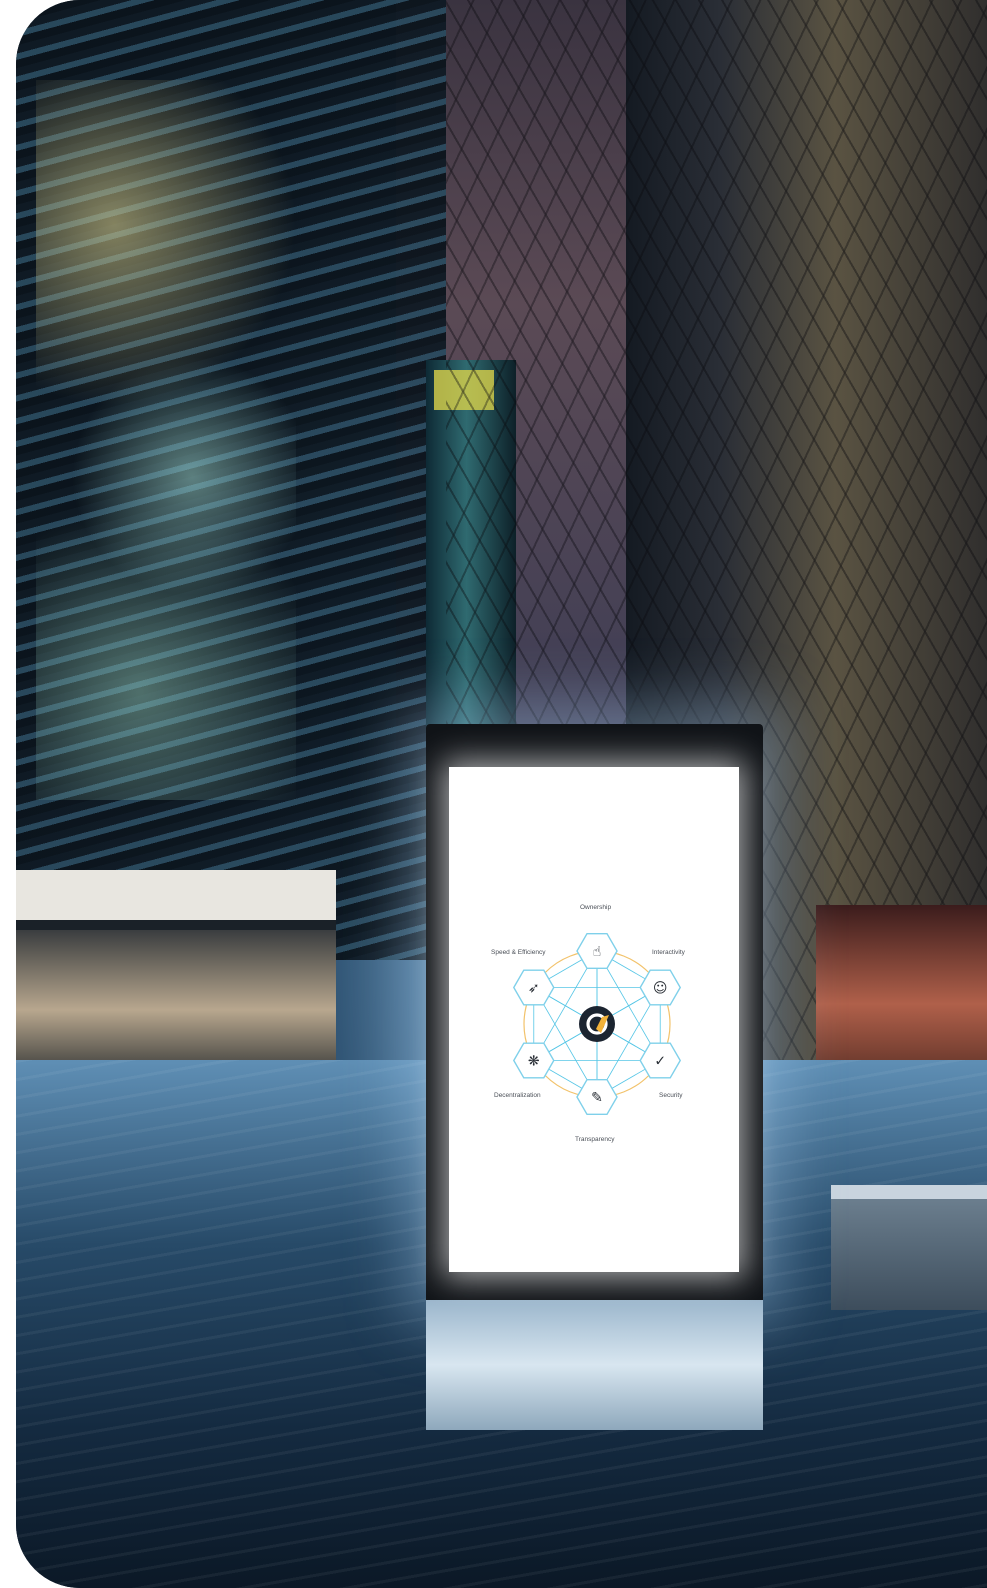 The height and width of the screenshot is (1588, 987). I want to click on stone-bench, so click(909, 1247).